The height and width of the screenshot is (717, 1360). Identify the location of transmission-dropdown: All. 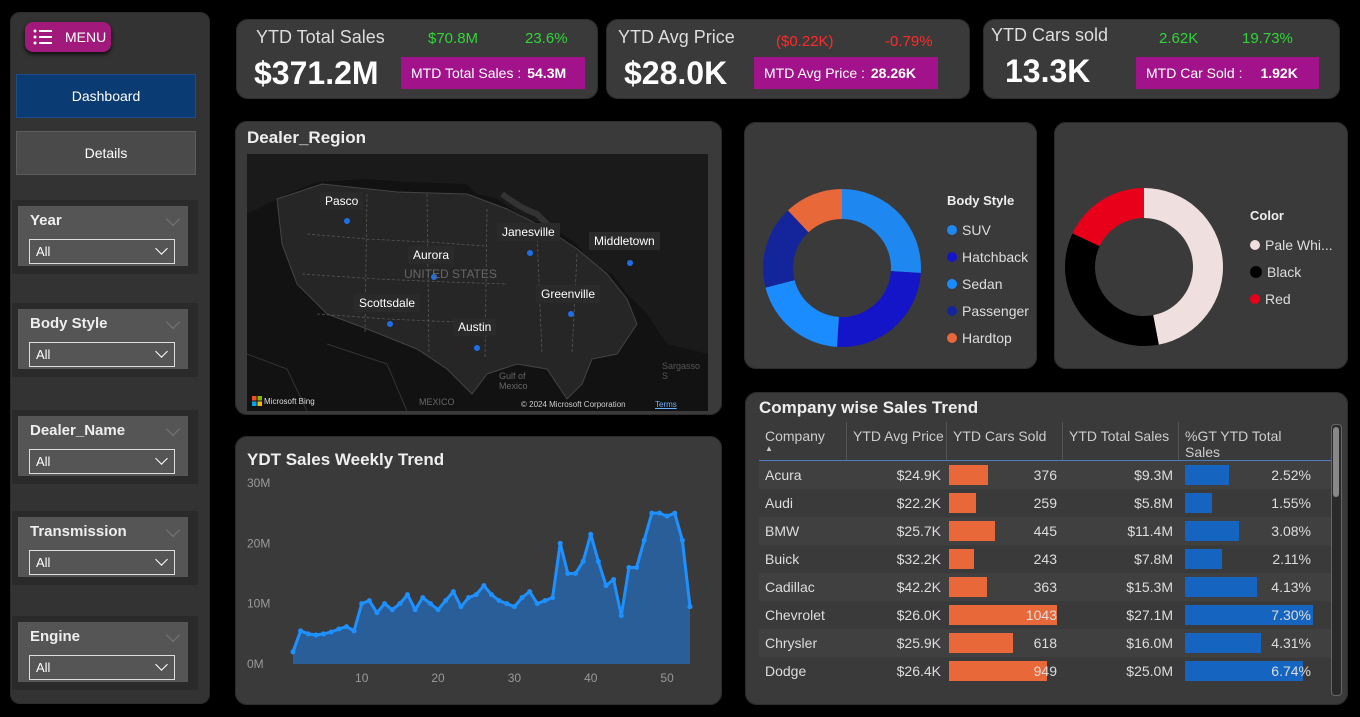
(102, 562).